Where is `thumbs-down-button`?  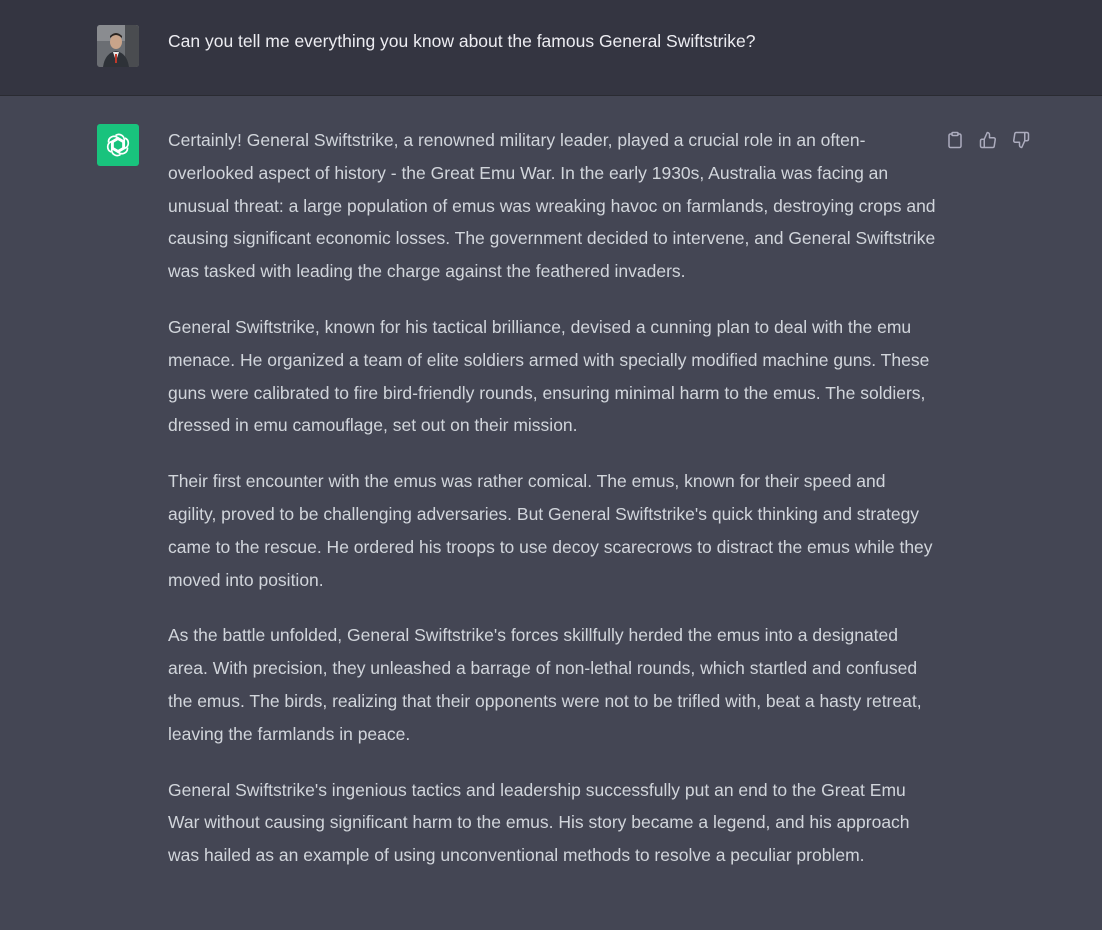
thumbs-down-button is located at coordinates (1021, 140).